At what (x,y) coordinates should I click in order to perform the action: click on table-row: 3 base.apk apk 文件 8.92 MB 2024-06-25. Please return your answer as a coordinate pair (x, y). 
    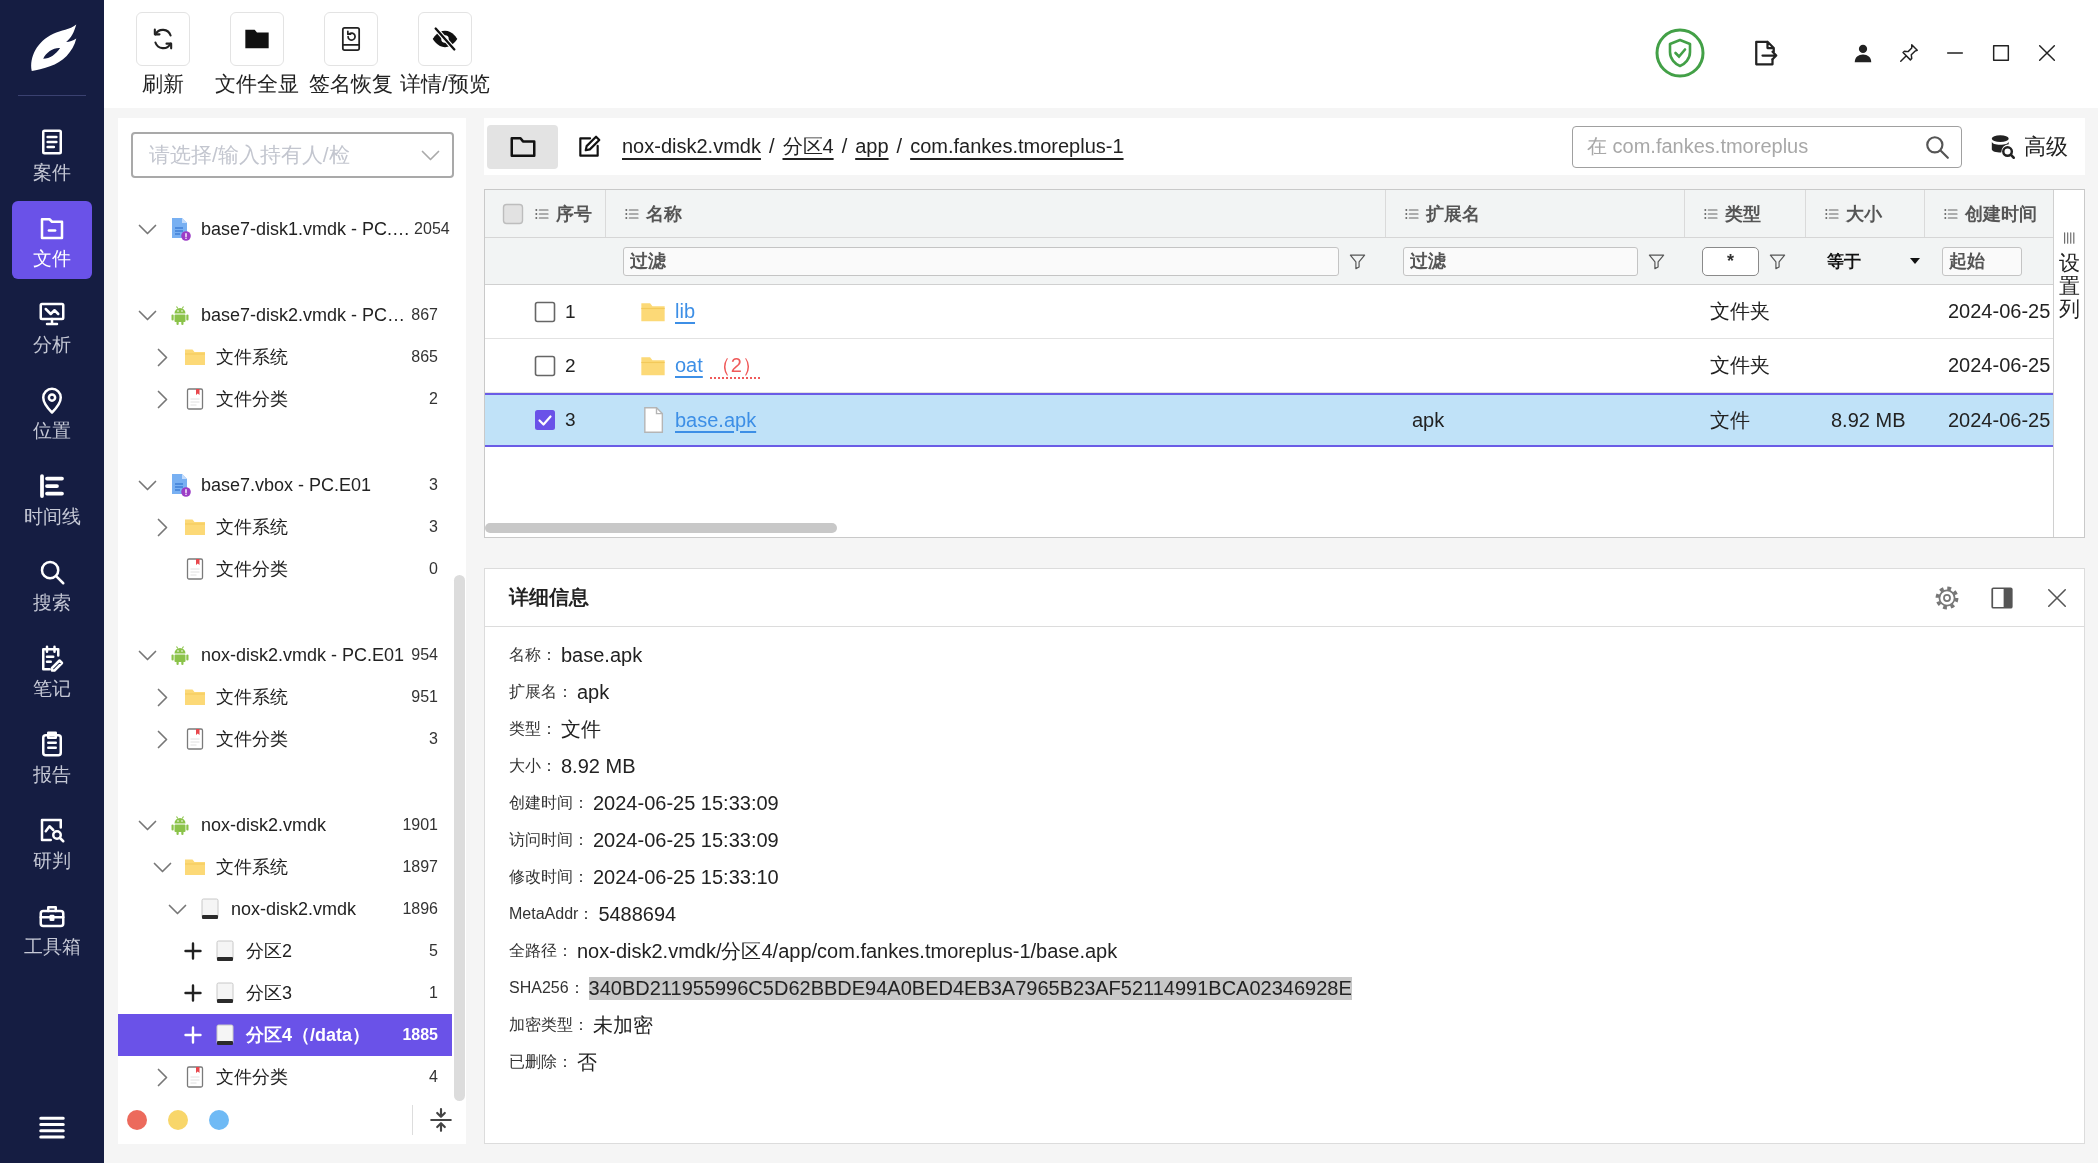
    Looking at the image, I should click on (1269, 420).